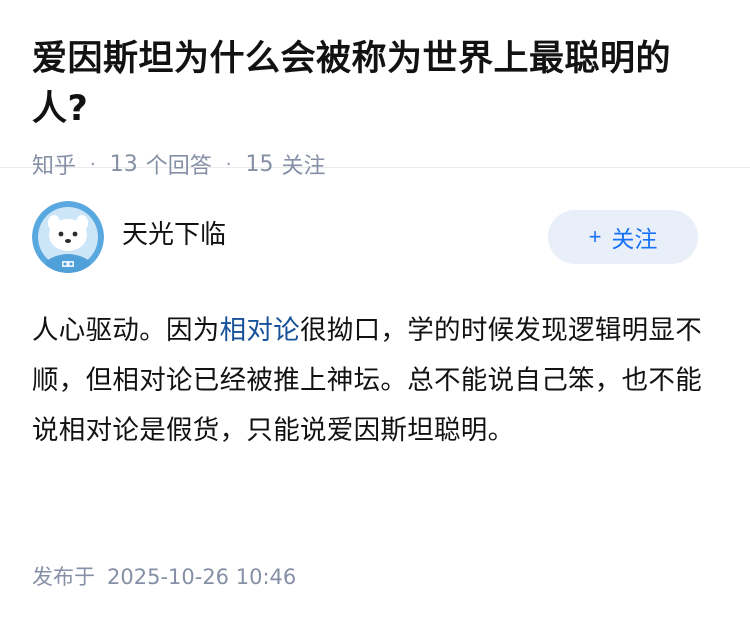 This screenshot has height=628, width=750. I want to click on answer-count: 13, so click(123, 164).